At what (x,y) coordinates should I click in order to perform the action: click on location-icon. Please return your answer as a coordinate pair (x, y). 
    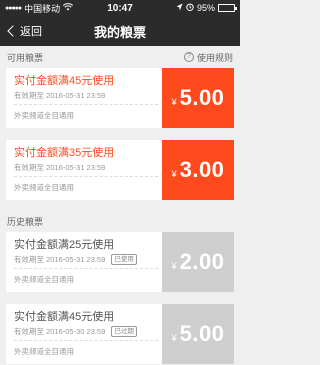
    Looking at the image, I should click on (179, 8).